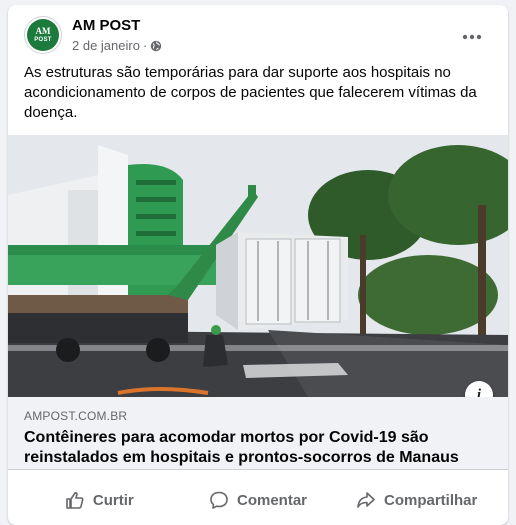 The image size is (516, 525). What do you see at coordinates (272, 500) in the screenshot?
I see `comment-label: Comentar` at bounding box center [272, 500].